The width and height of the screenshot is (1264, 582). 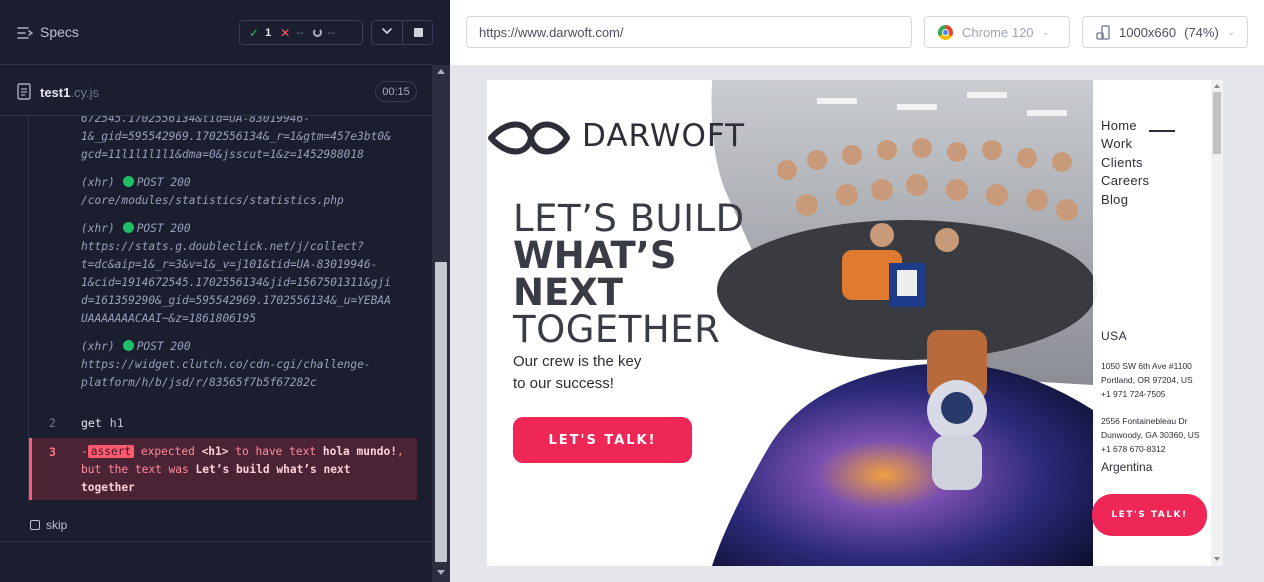 What do you see at coordinates (1156, 449) in the screenshot?
I see `phone-number: +1 678 670-8312` at bounding box center [1156, 449].